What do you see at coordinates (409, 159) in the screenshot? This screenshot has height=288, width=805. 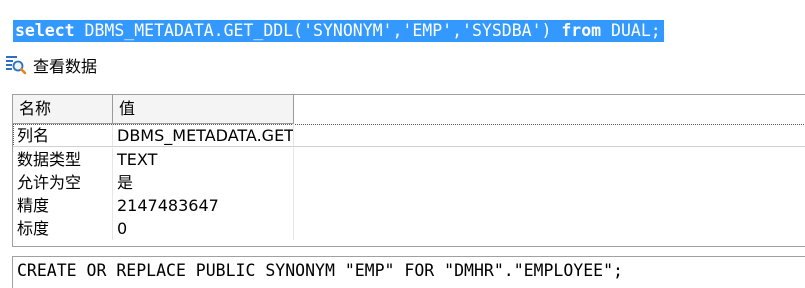 I see `grid-row: 数据类型 TEXT` at bounding box center [409, 159].